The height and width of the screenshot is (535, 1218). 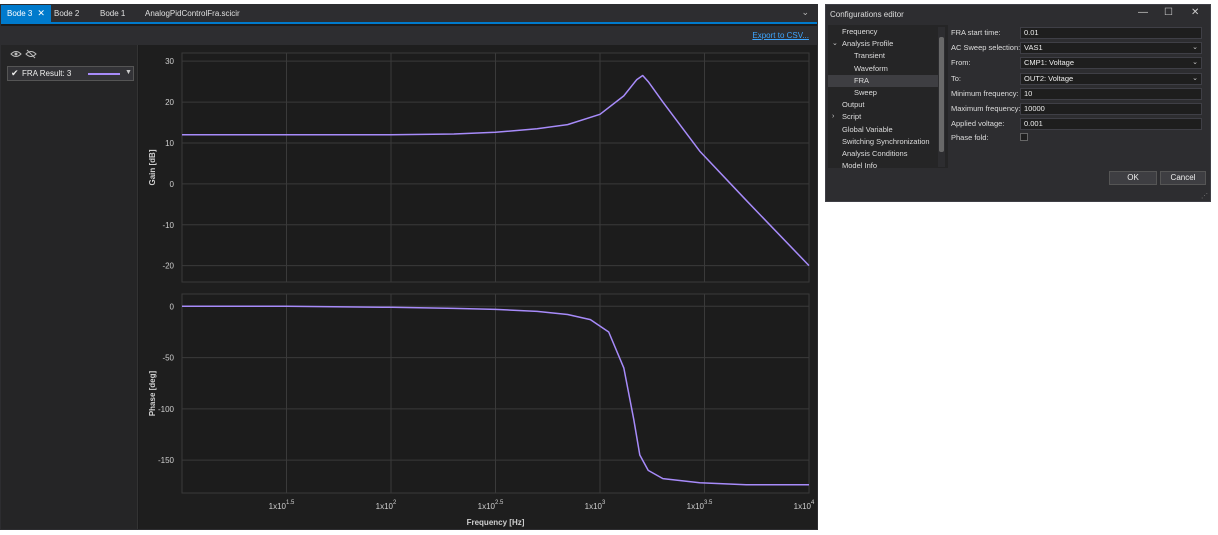 I want to click on tree-item-script: › Script, so click(x=883, y=117).